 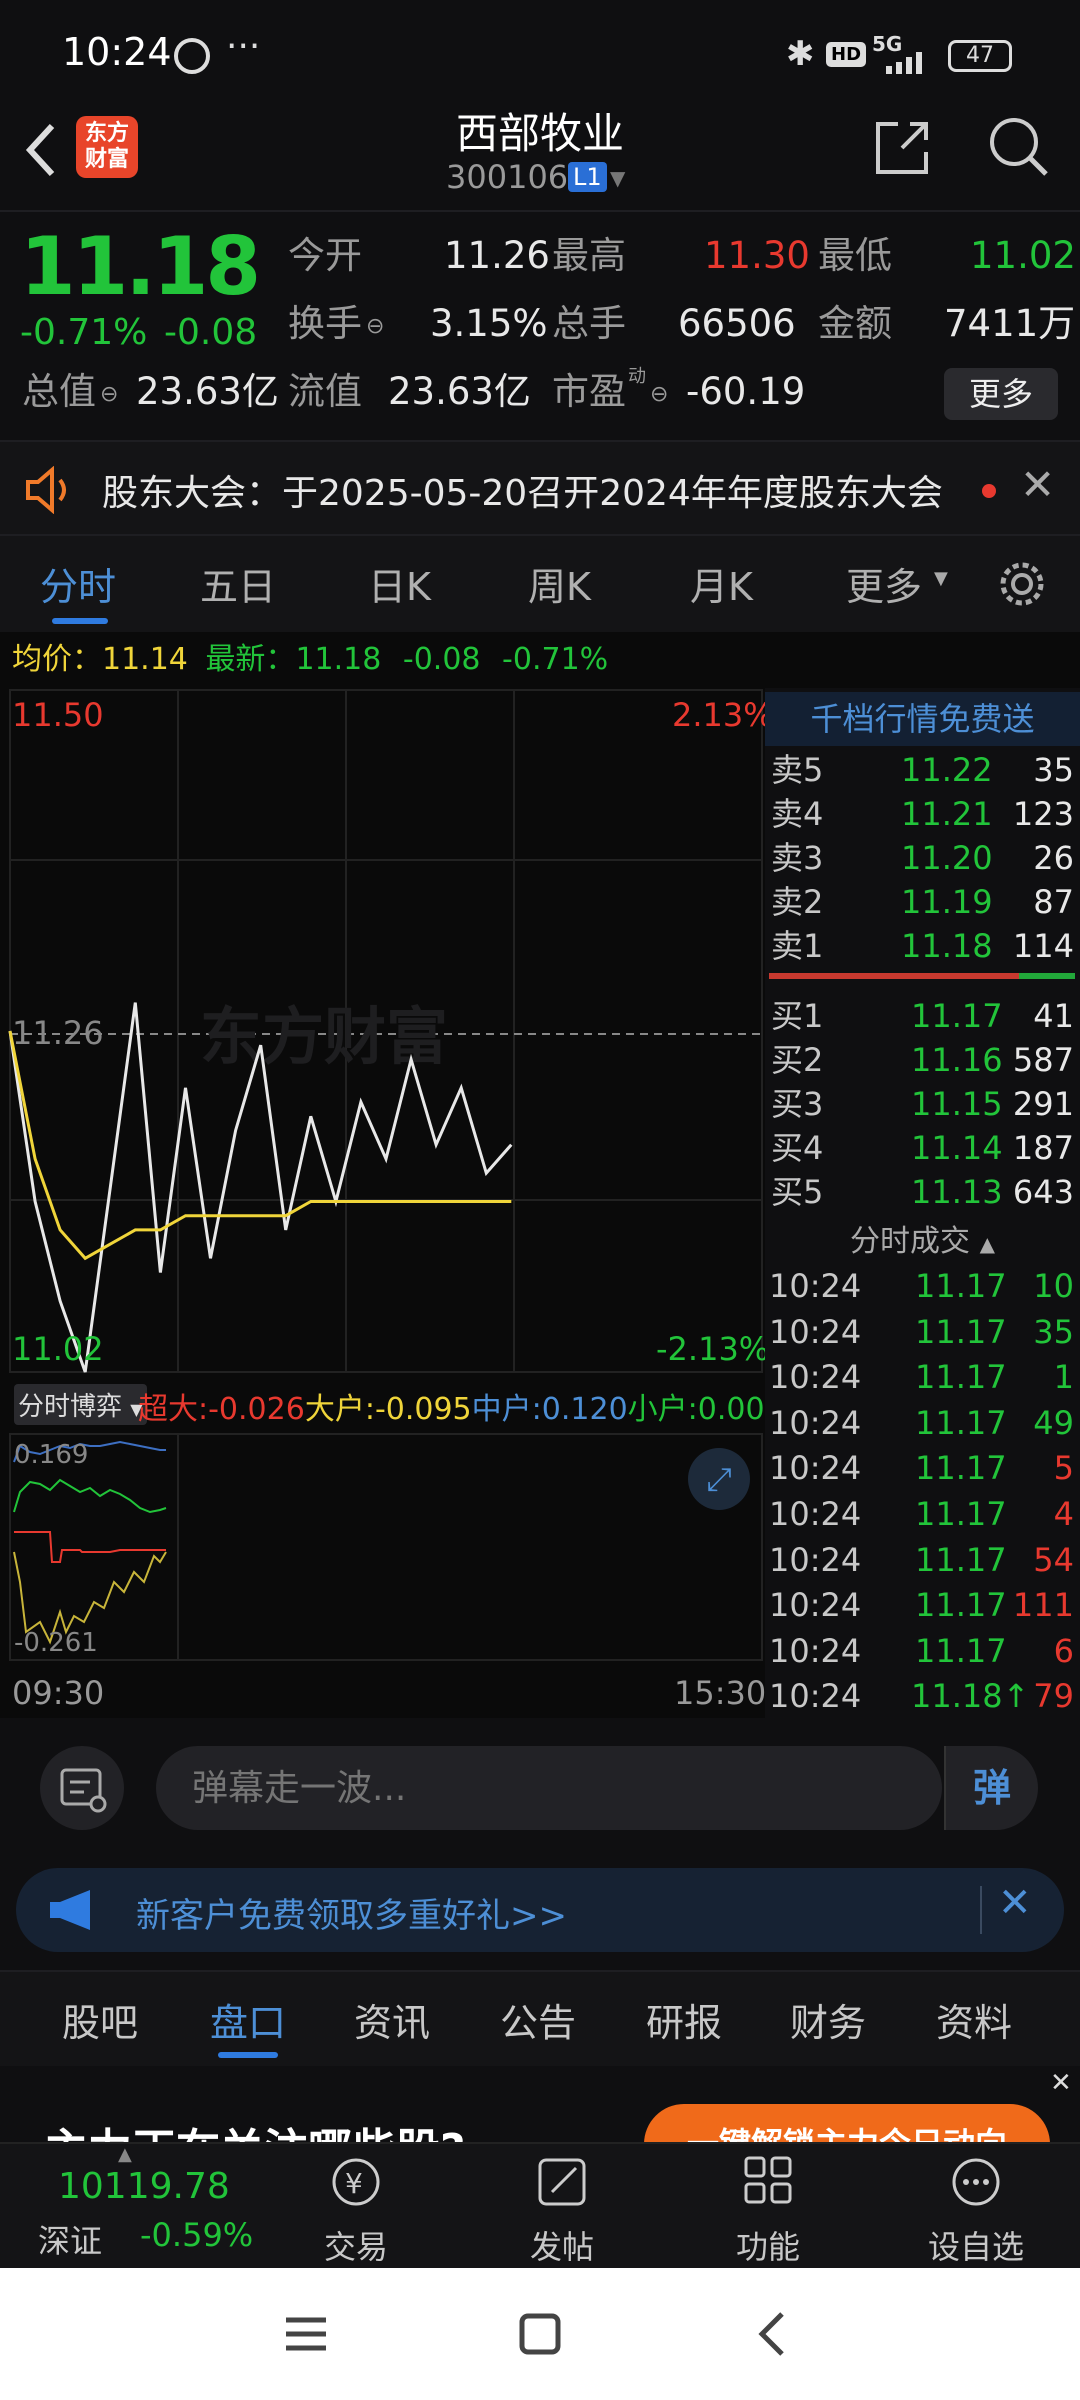 What do you see at coordinates (684, 2019) in the screenshot?
I see `tab-research: 研报` at bounding box center [684, 2019].